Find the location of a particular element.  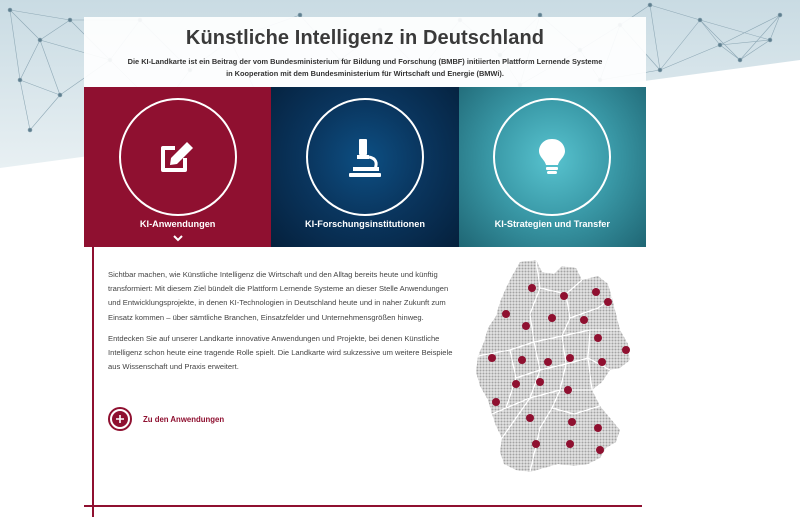

tile-ki-strategien: KI-Strategien und Transfer is located at coordinates (552, 167).